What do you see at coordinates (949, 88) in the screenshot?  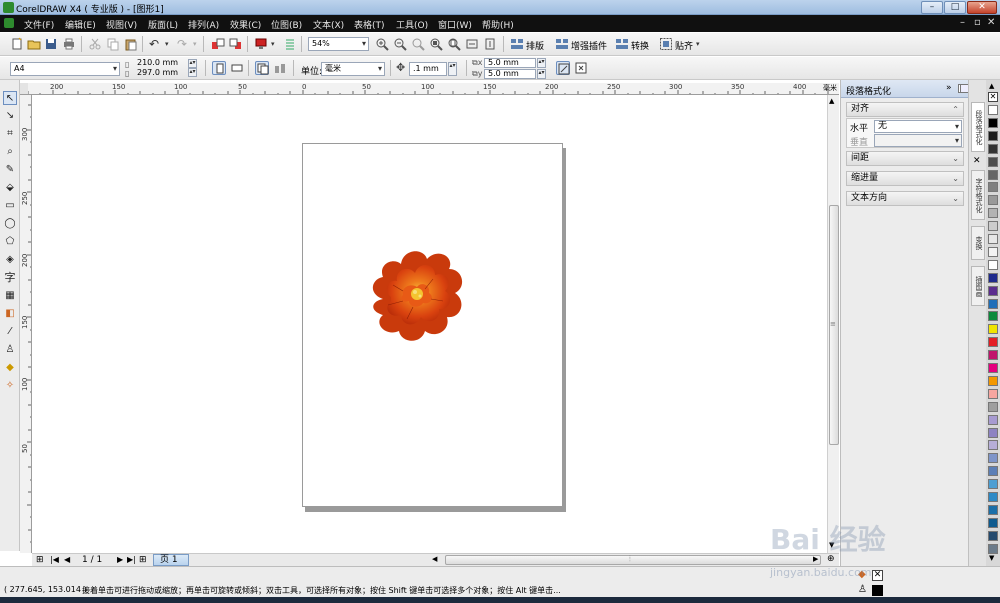 I see `docker-expand-icon: »` at bounding box center [949, 88].